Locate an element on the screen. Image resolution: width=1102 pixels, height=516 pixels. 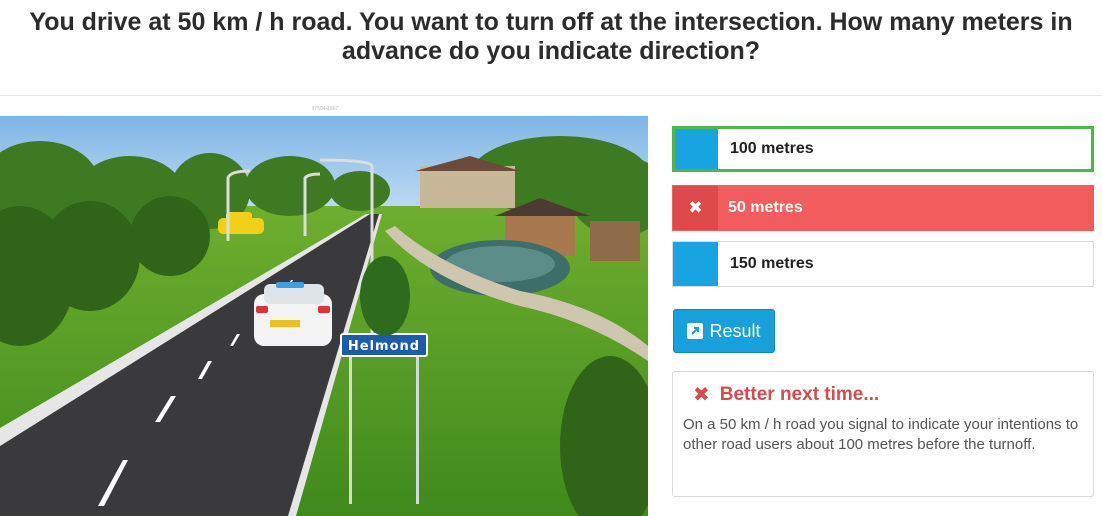
image-caption: 27594-1567 is located at coordinates (325, 109).